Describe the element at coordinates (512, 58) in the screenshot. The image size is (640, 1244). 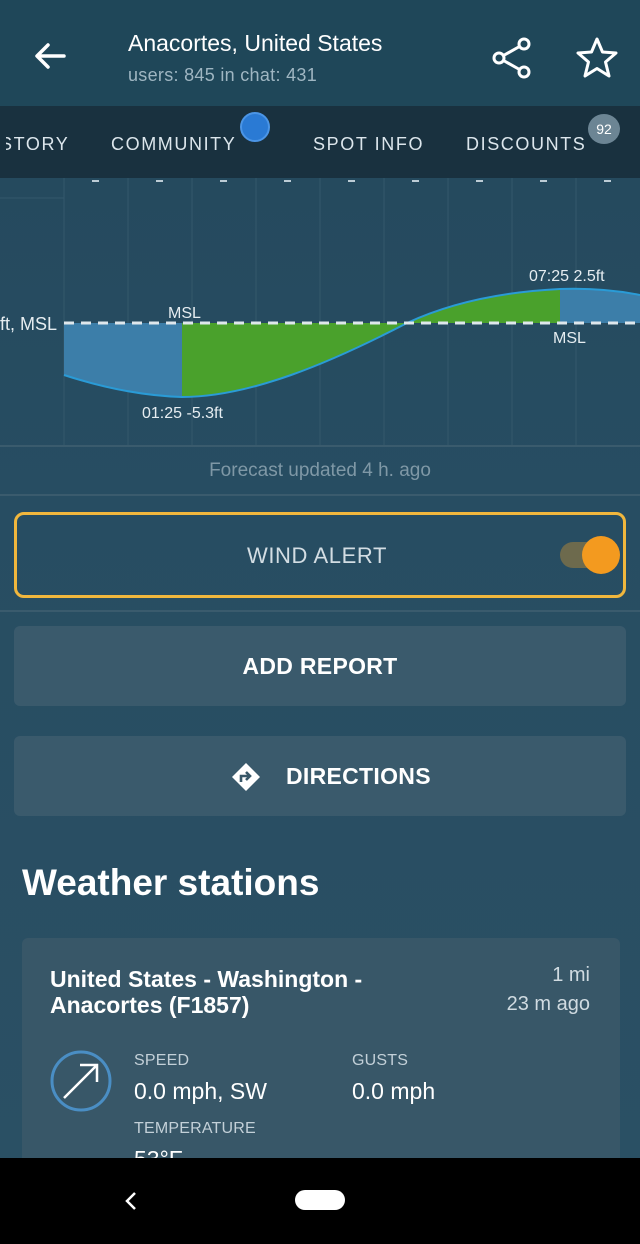
I see `share-icon` at that location.